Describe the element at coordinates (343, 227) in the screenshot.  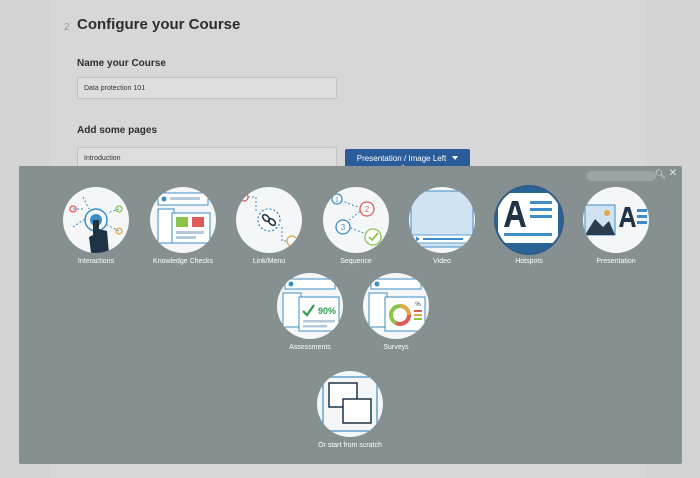
I see `svg-text: 3` at that location.